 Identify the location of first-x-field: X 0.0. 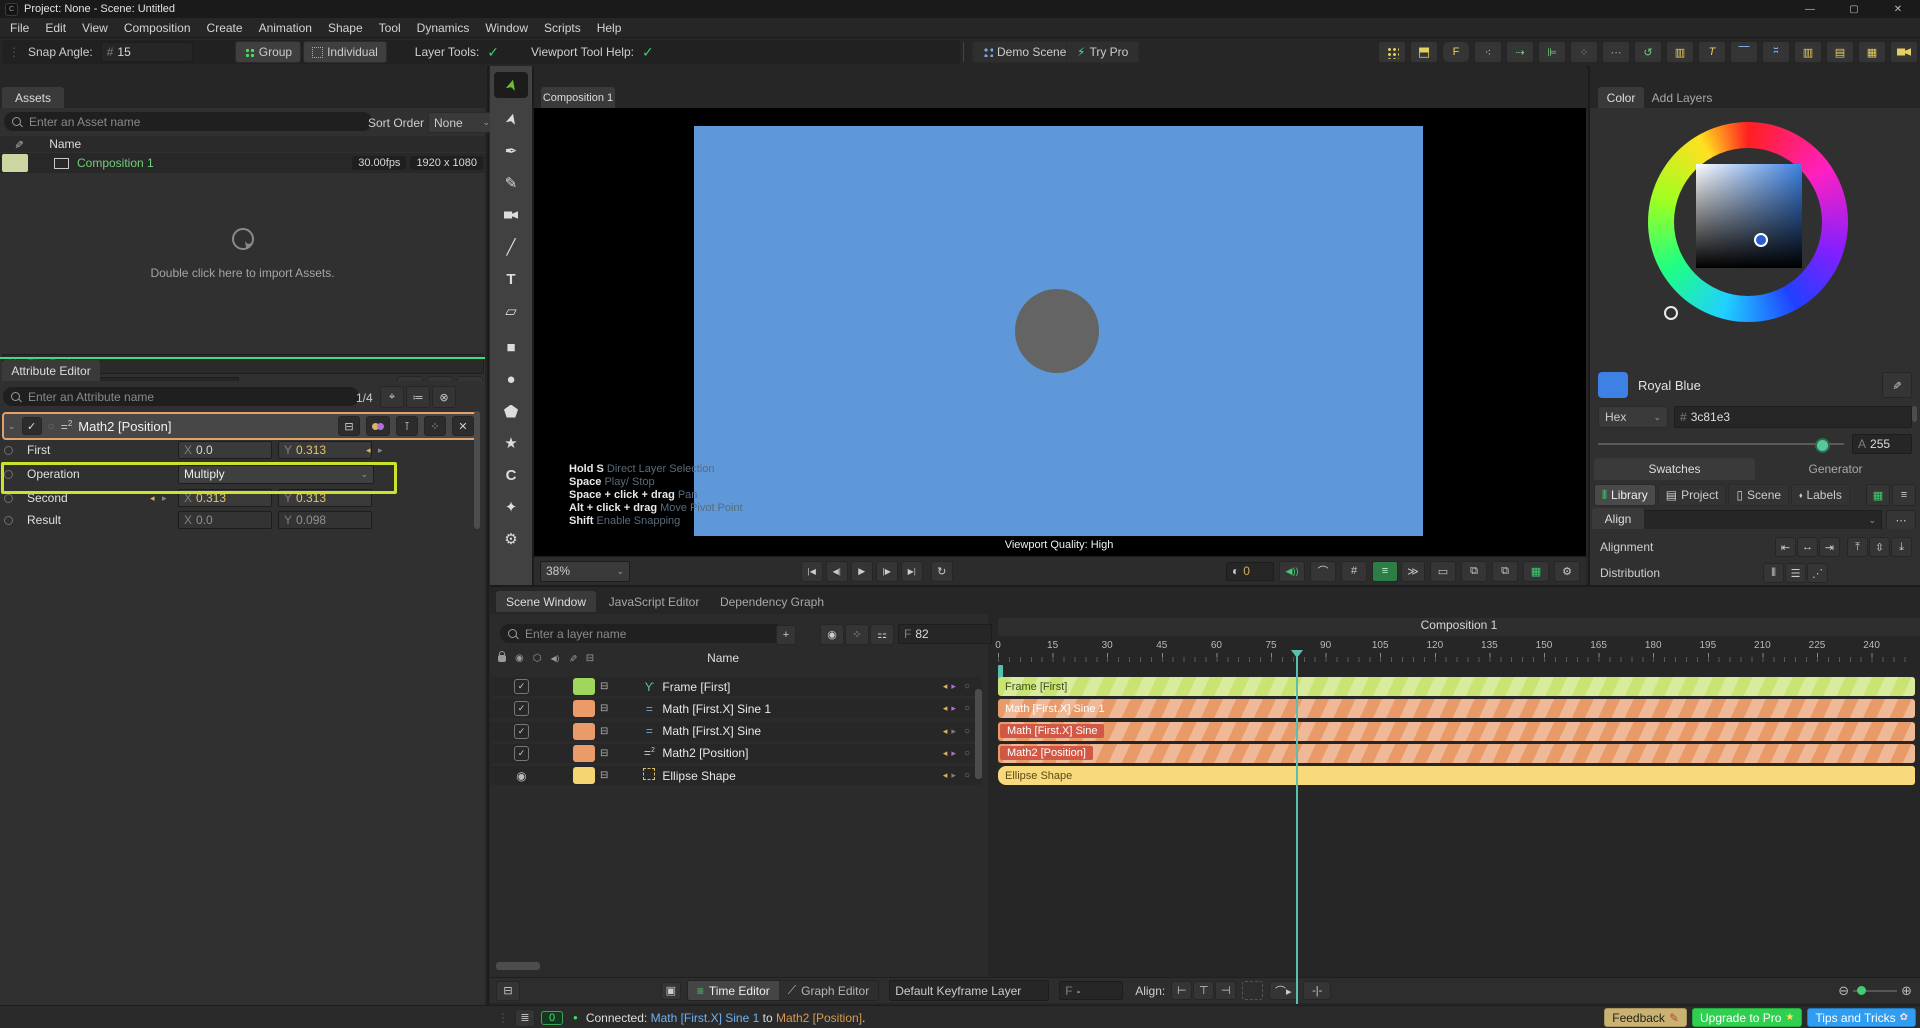
(225, 450).